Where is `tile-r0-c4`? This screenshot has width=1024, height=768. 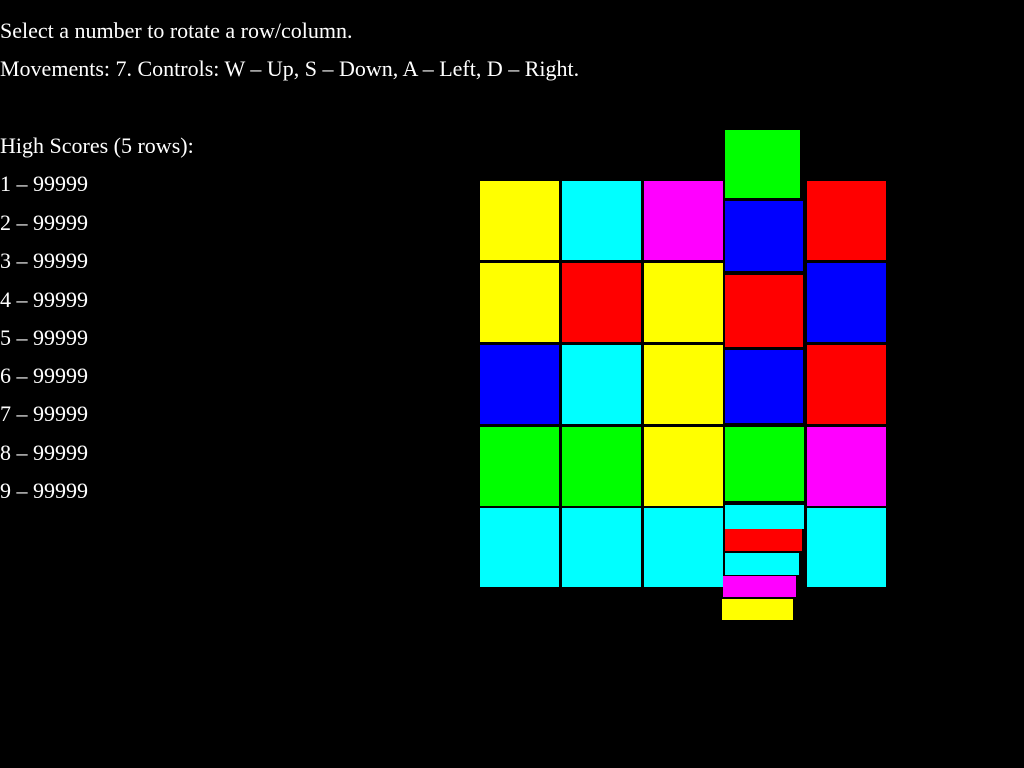 tile-r0-c4 is located at coordinates (846, 220).